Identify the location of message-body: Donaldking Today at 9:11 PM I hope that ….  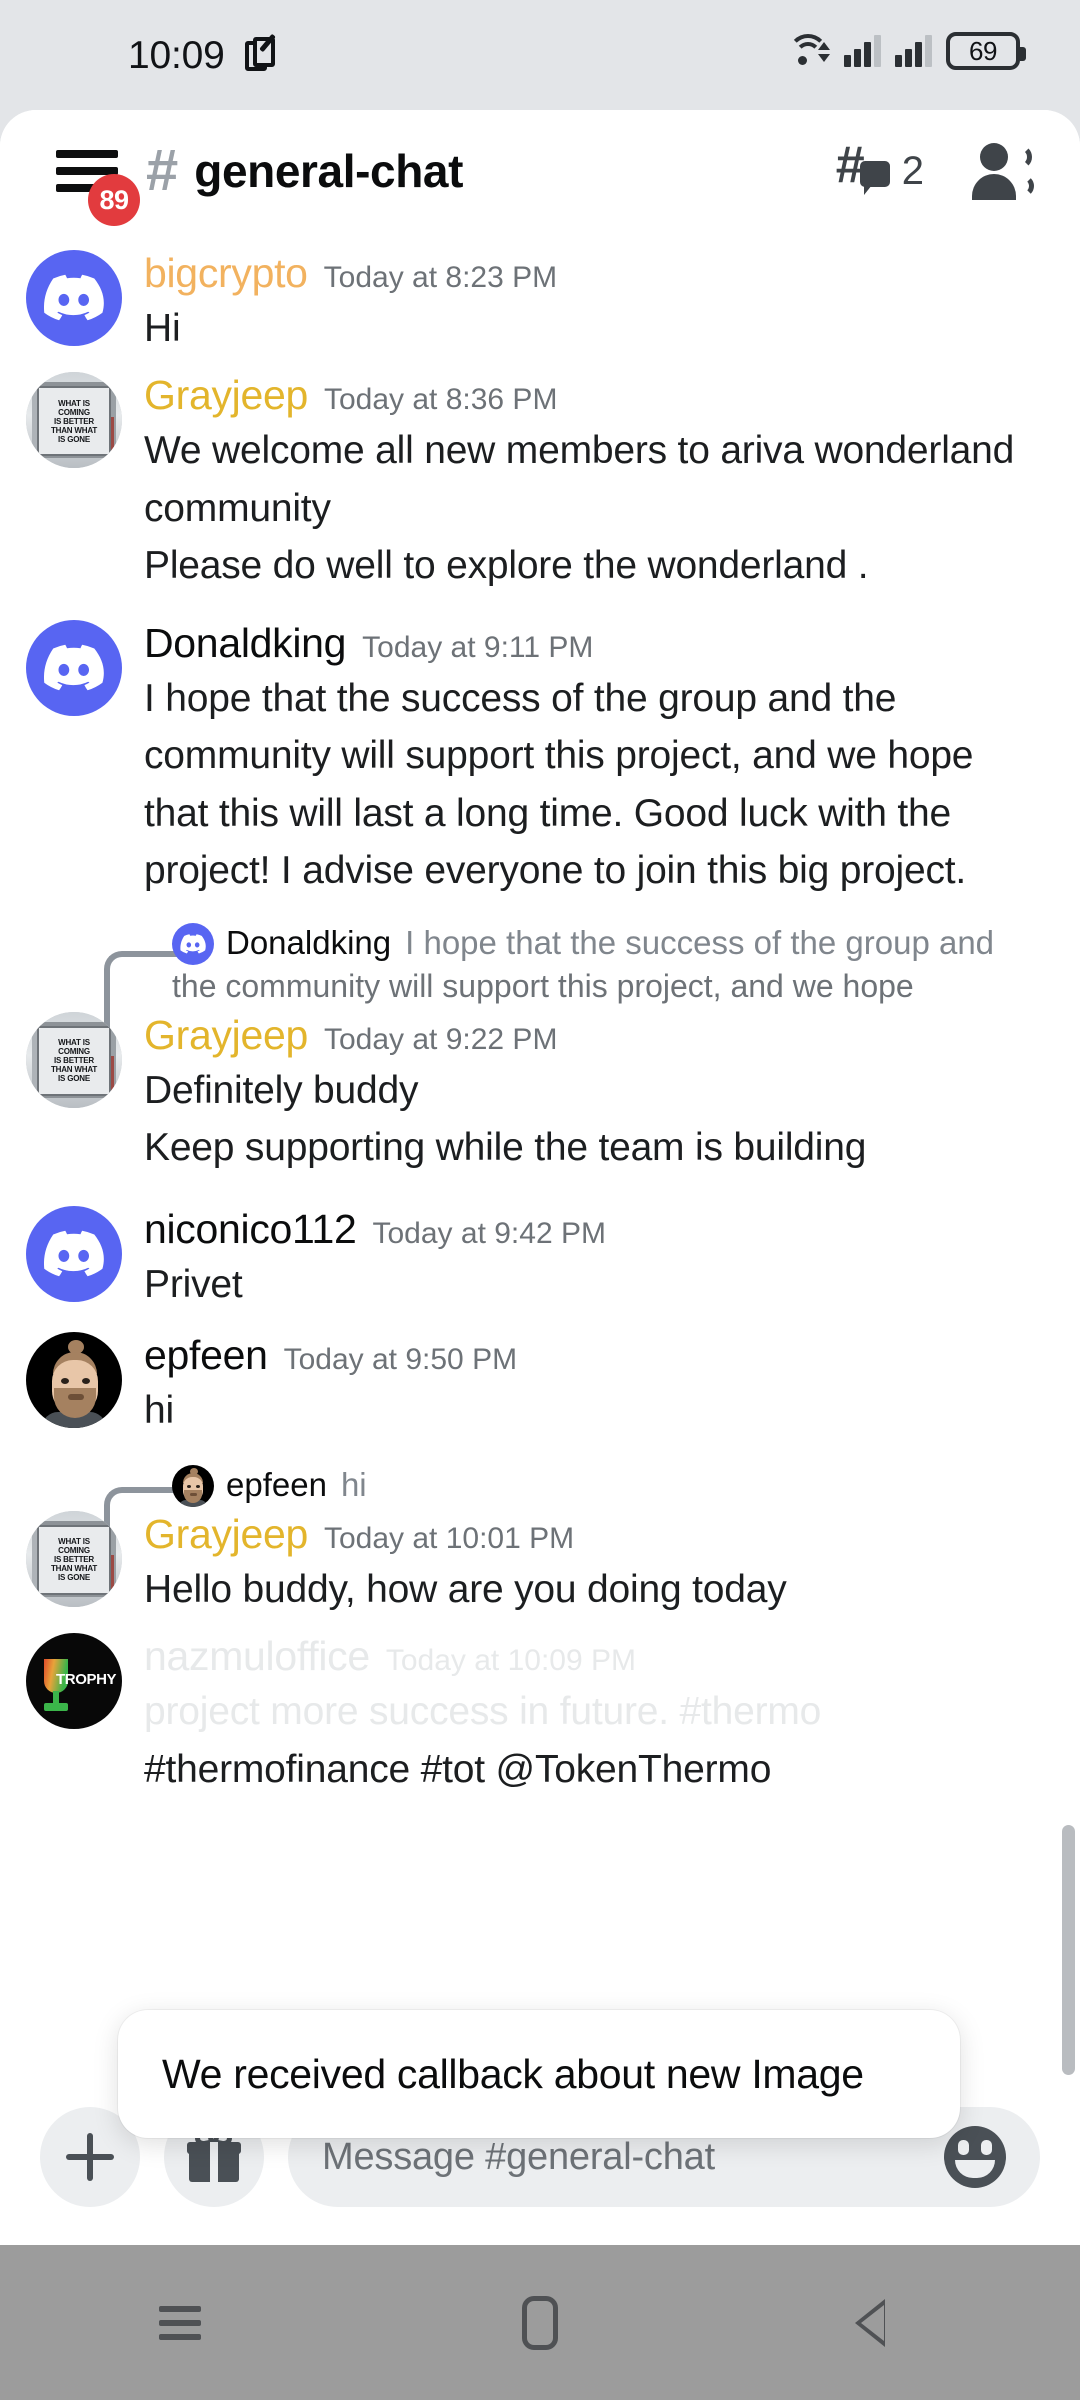
(592, 758).